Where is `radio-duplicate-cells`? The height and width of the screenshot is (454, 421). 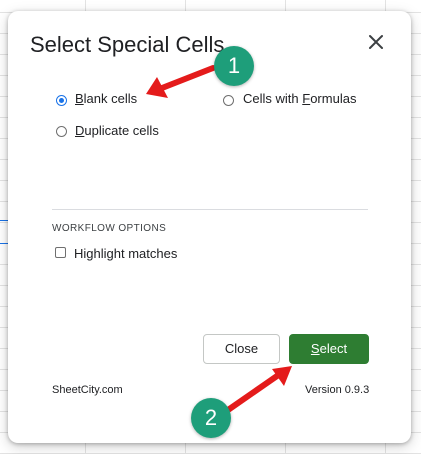
radio-duplicate-cells is located at coordinates (61, 131).